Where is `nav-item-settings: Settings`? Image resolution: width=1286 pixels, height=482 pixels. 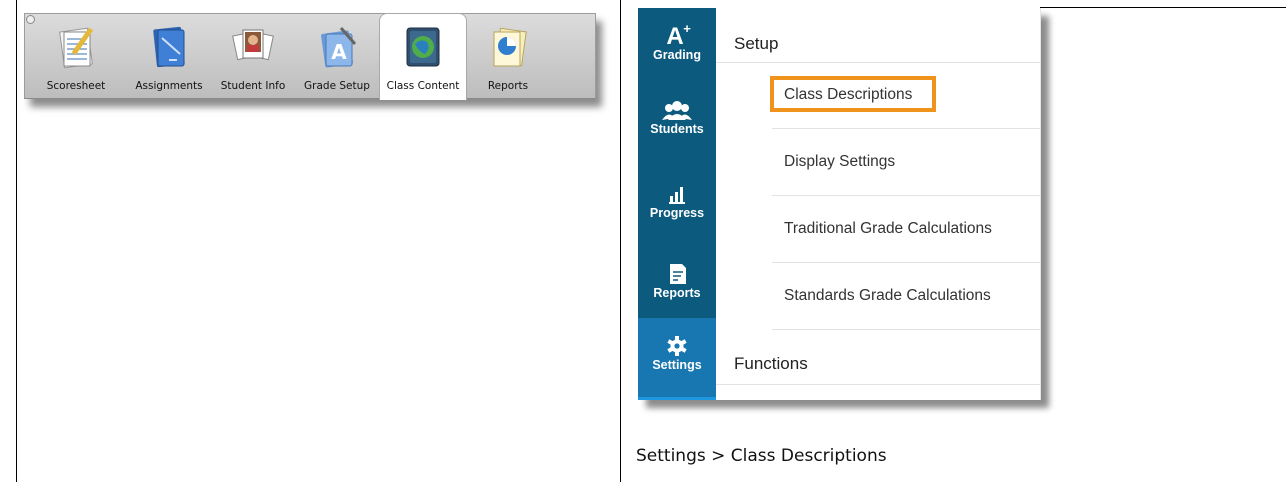
nav-item-settings: Settings is located at coordinates (677, 359).